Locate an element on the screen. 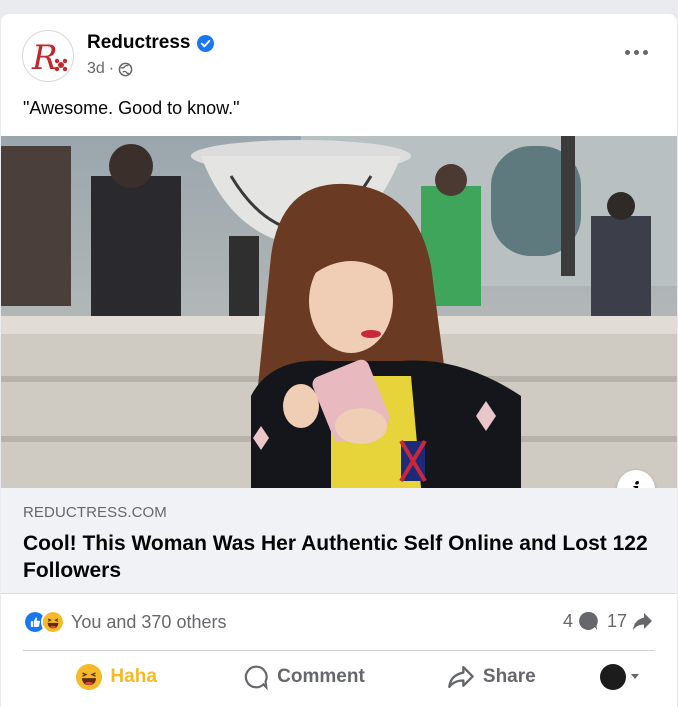 This screenshot has height=707, width=678. more-options-icon is located at coordinates (636, 52).